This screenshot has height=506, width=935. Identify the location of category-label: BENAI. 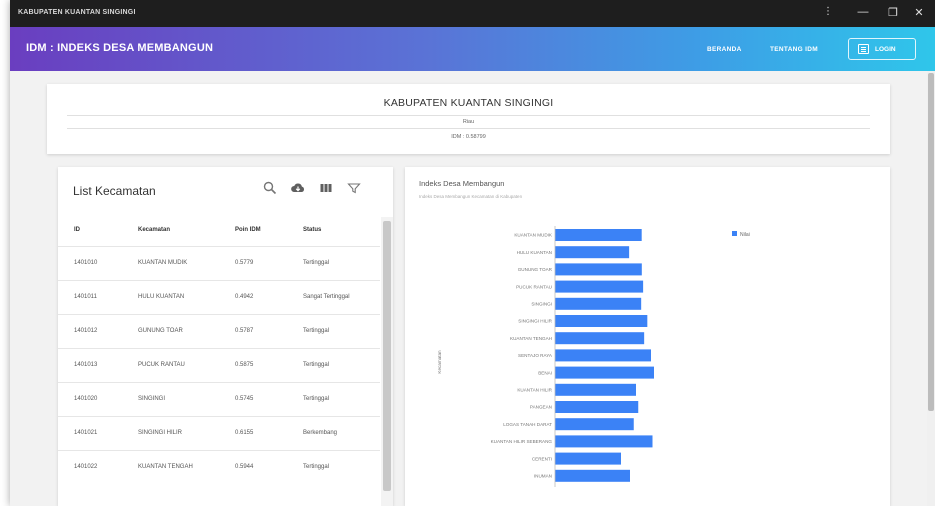
(545, 372).